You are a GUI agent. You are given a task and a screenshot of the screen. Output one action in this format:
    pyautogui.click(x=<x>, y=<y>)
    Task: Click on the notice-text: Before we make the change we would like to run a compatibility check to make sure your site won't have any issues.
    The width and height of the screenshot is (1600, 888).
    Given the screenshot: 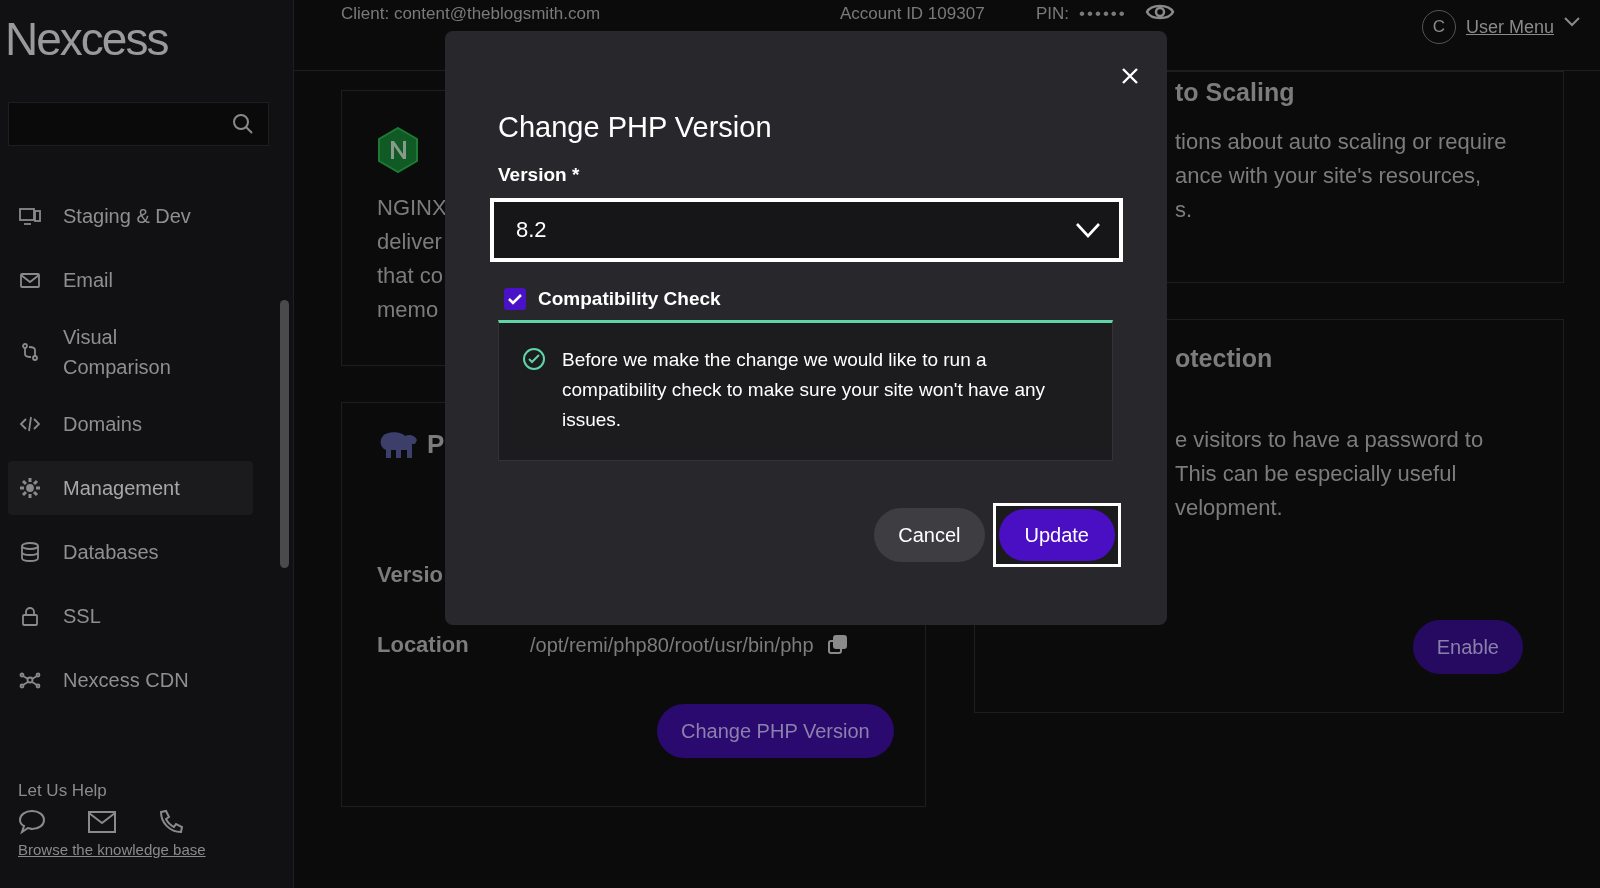 What is the action you would take?
    pyautogui.click(x=804, y=390)
    